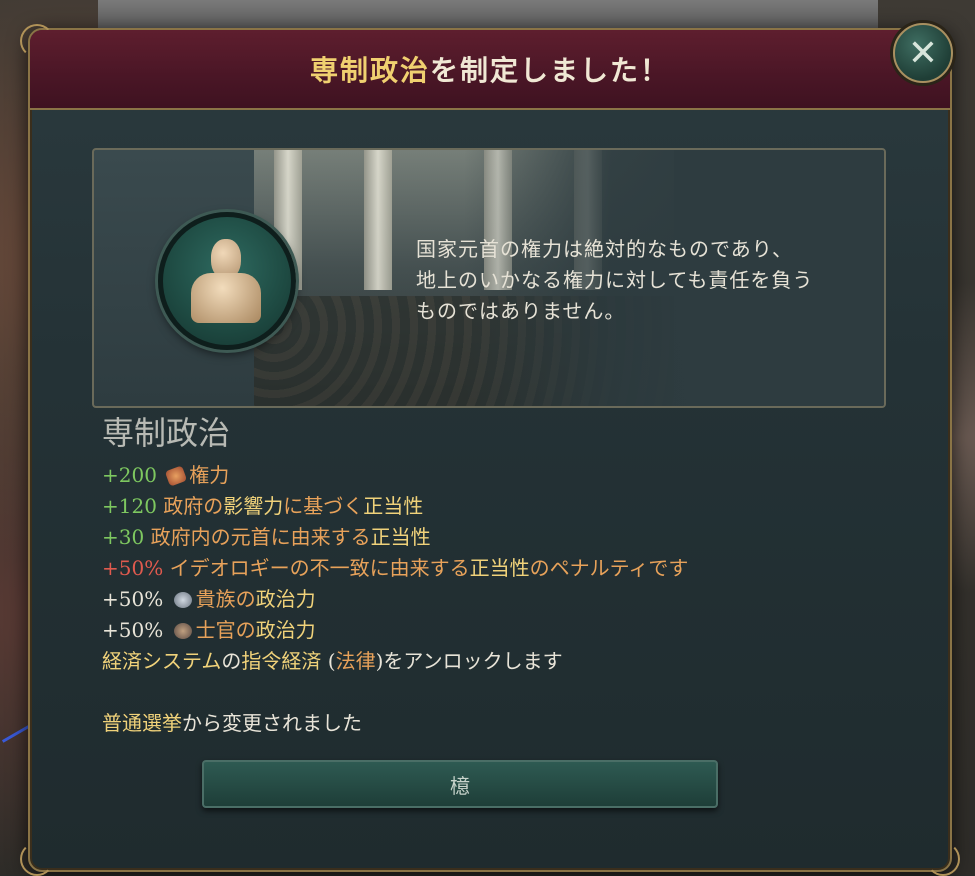 This screenshot has height=876, width=975. I want to click on effect-text: から変更されました, so click(272, 723).